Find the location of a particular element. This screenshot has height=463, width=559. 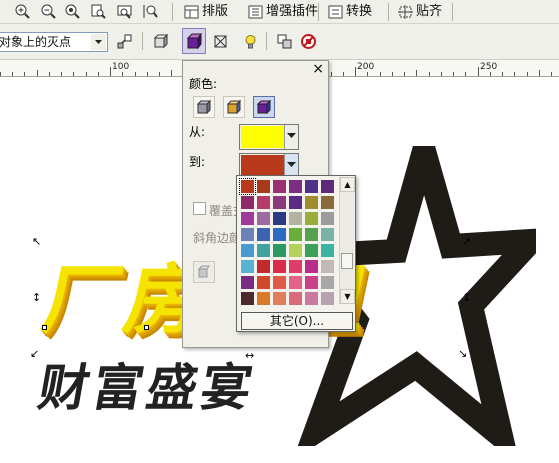

bevel-color-button is located at coordinates (204, 272).